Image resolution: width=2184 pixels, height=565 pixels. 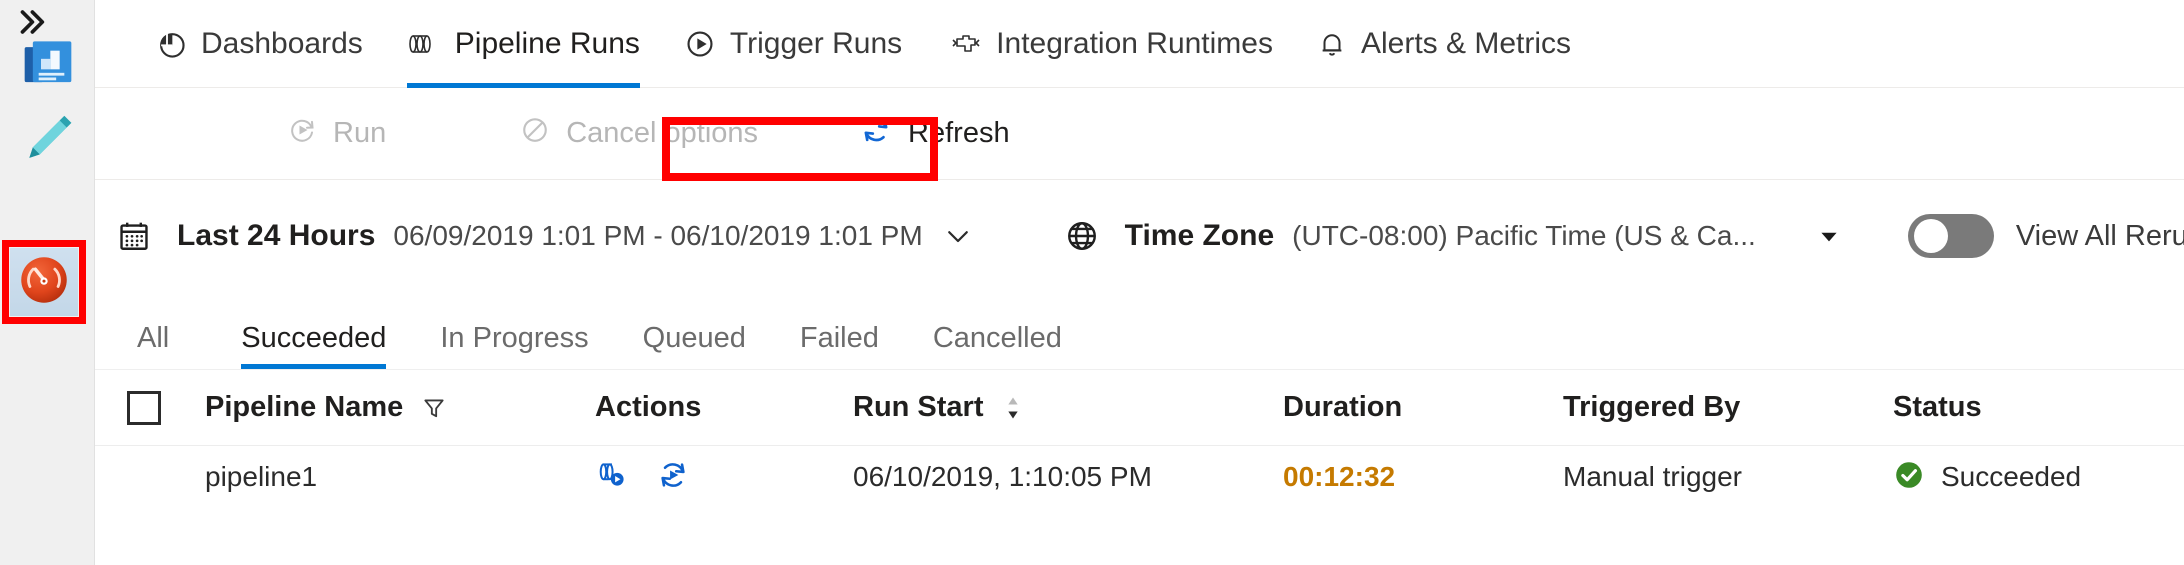 What do you see at coordinates (1082, 236) in the screenshot?
I see `globe-icon` at bounding box center [1082, 236].